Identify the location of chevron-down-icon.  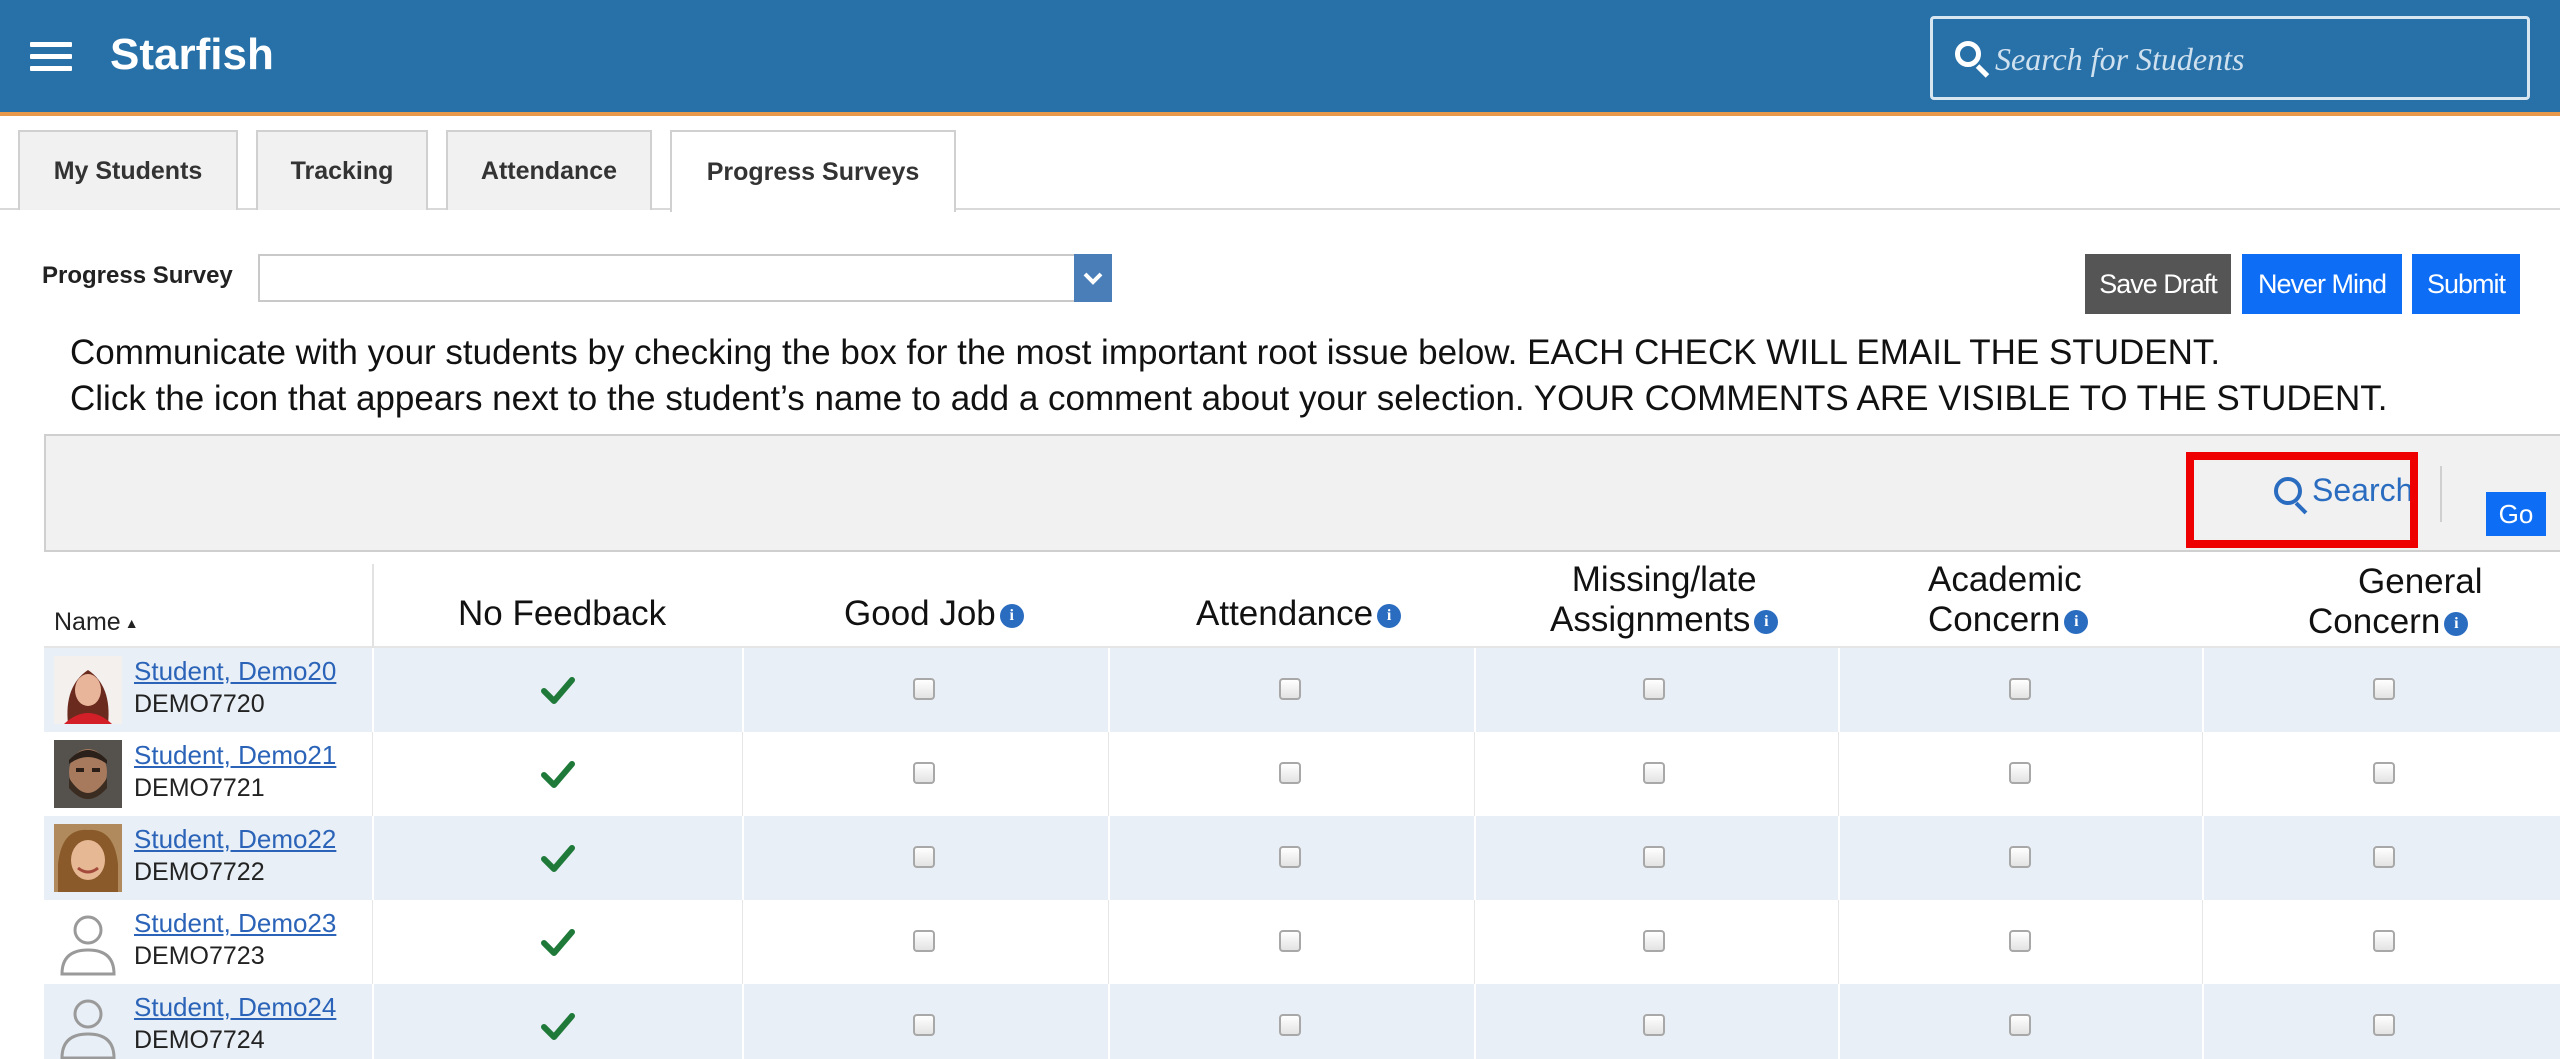
(1093, 278).